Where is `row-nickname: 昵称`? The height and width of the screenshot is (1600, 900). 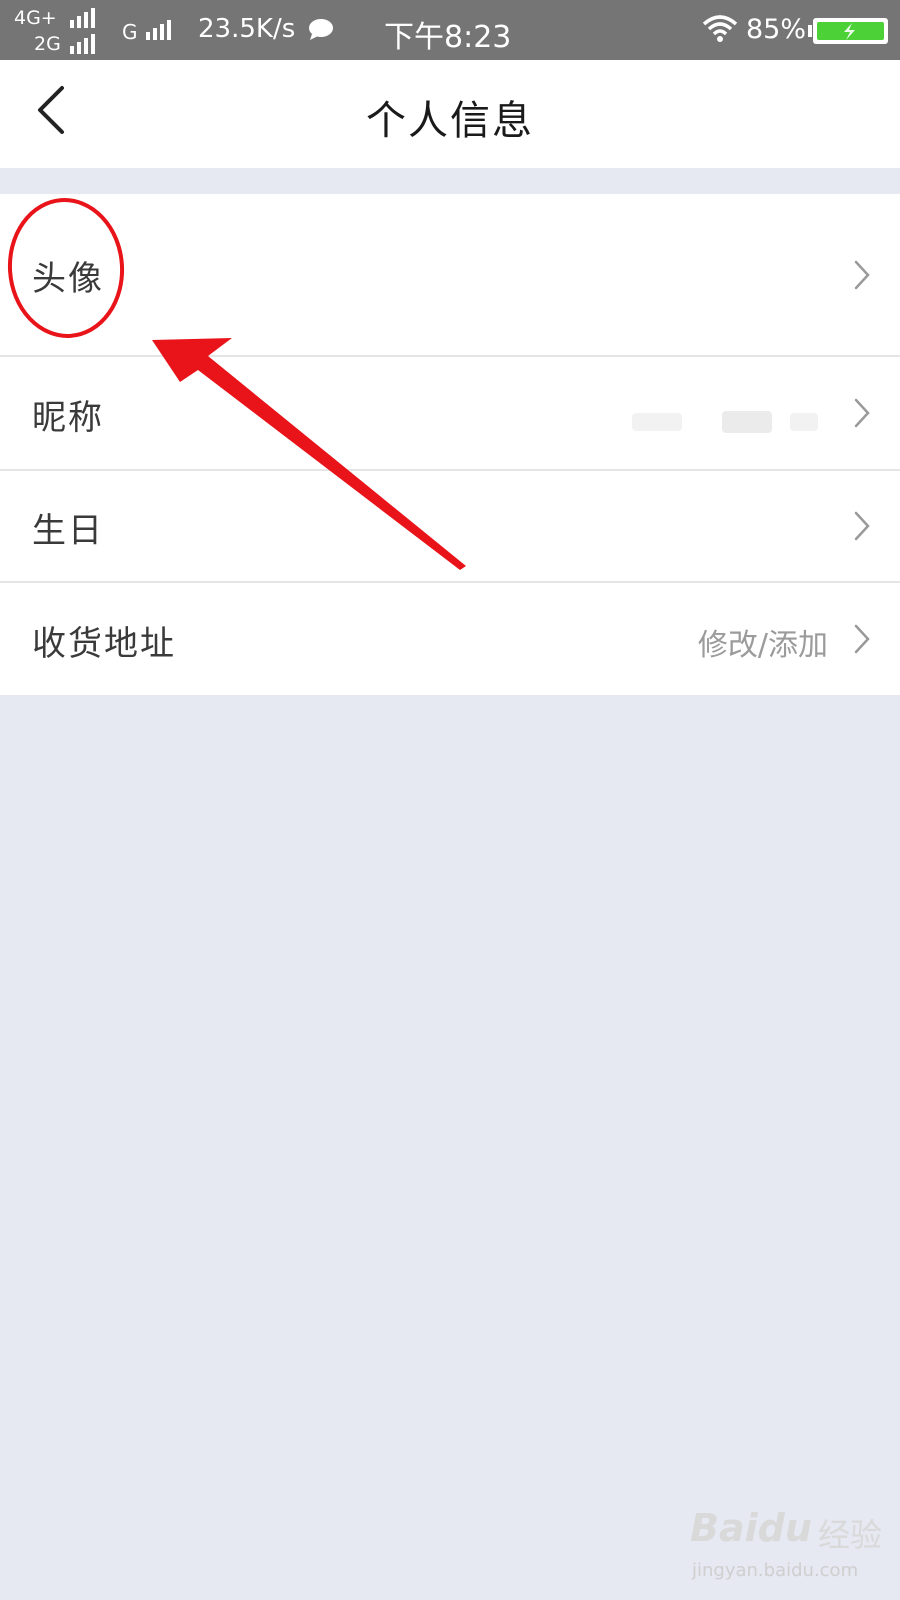 row-nickname: 昵称 is located at coordinates (450, 413).